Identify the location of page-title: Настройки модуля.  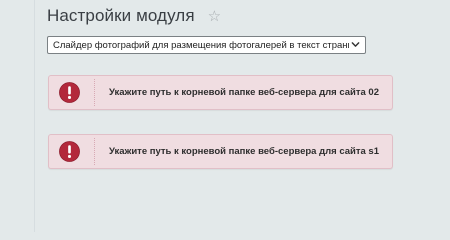
(121, 15).